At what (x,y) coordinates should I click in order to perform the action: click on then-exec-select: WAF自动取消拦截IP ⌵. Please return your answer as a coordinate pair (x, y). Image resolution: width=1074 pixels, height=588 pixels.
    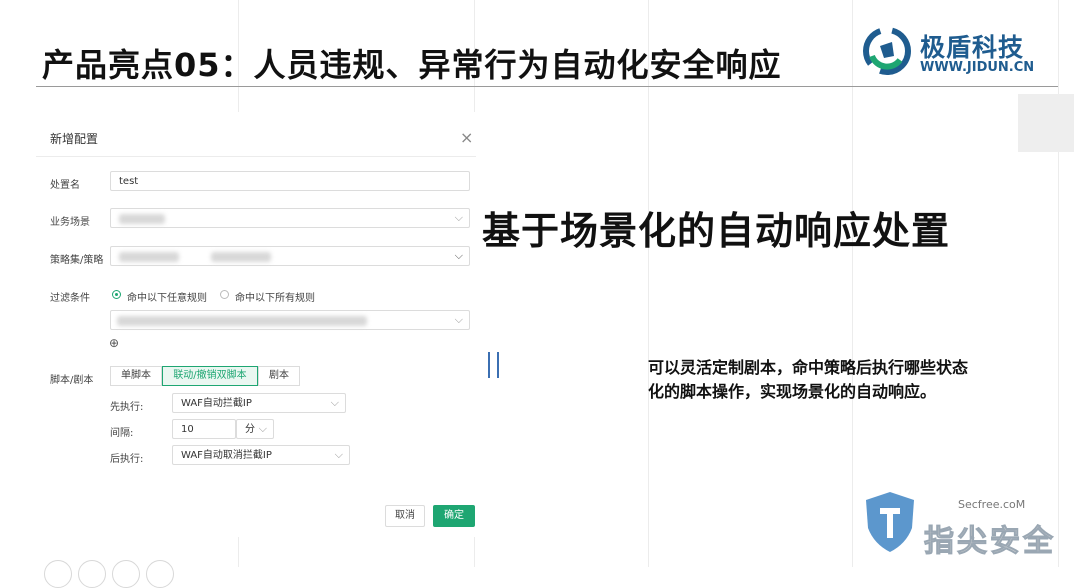
    Looking at the image, I should click on (261, 455).